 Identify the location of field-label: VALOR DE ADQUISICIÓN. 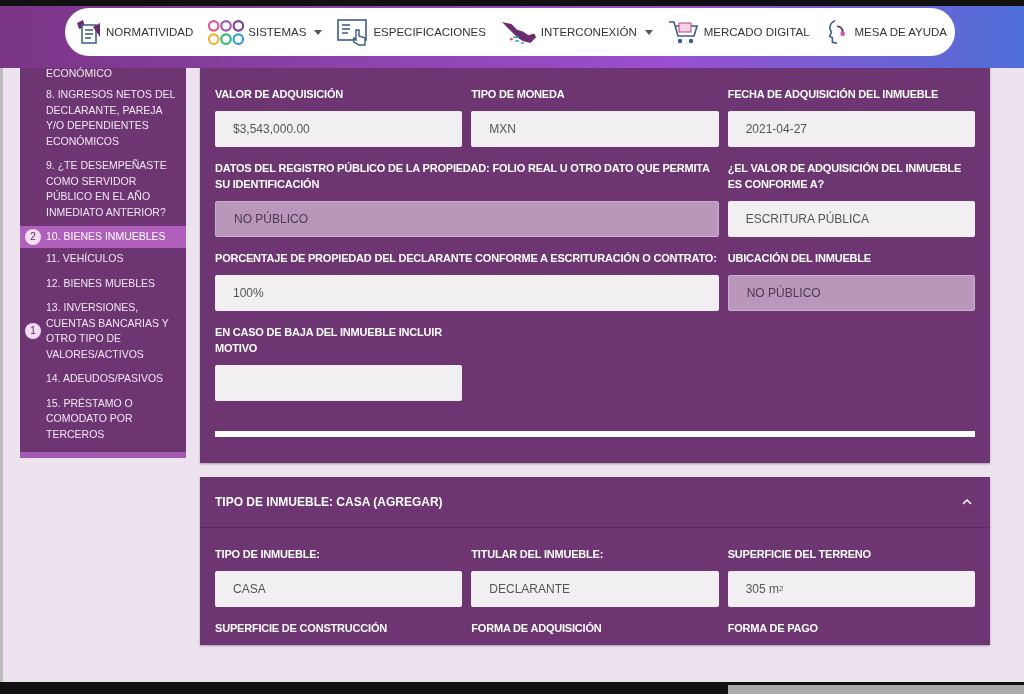
(279, 94).